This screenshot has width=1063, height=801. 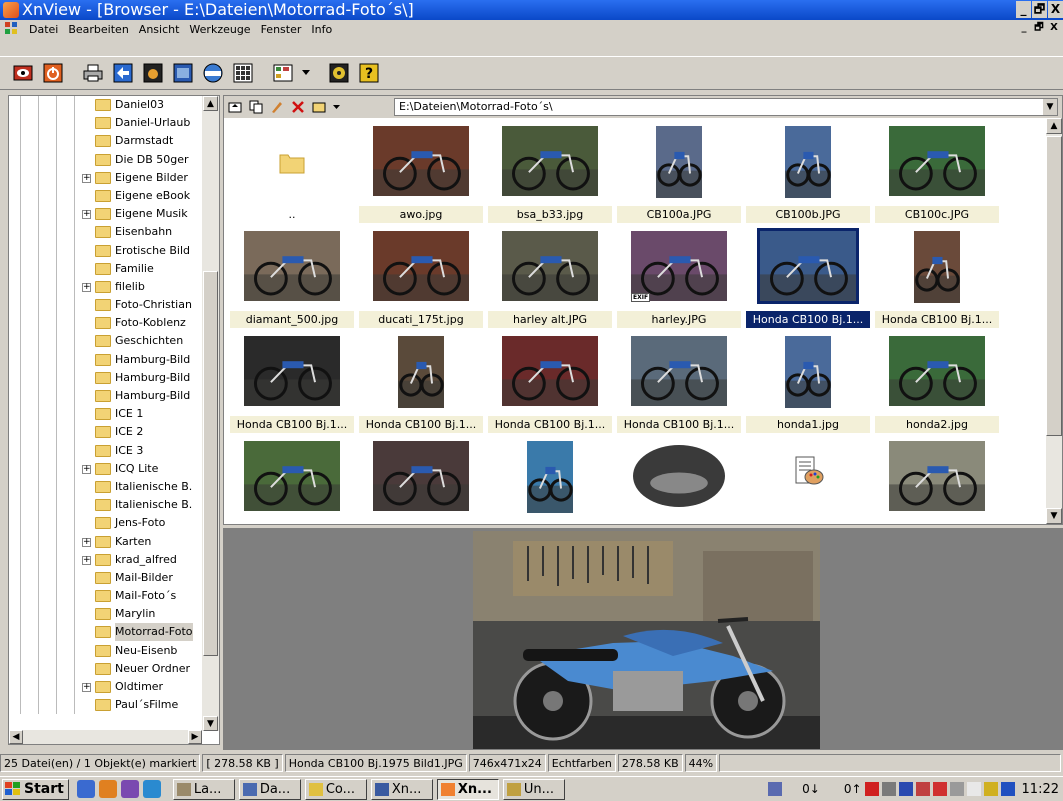 I want to click on tree-item: Neu-Eisenb, so click(x=105, y=650).